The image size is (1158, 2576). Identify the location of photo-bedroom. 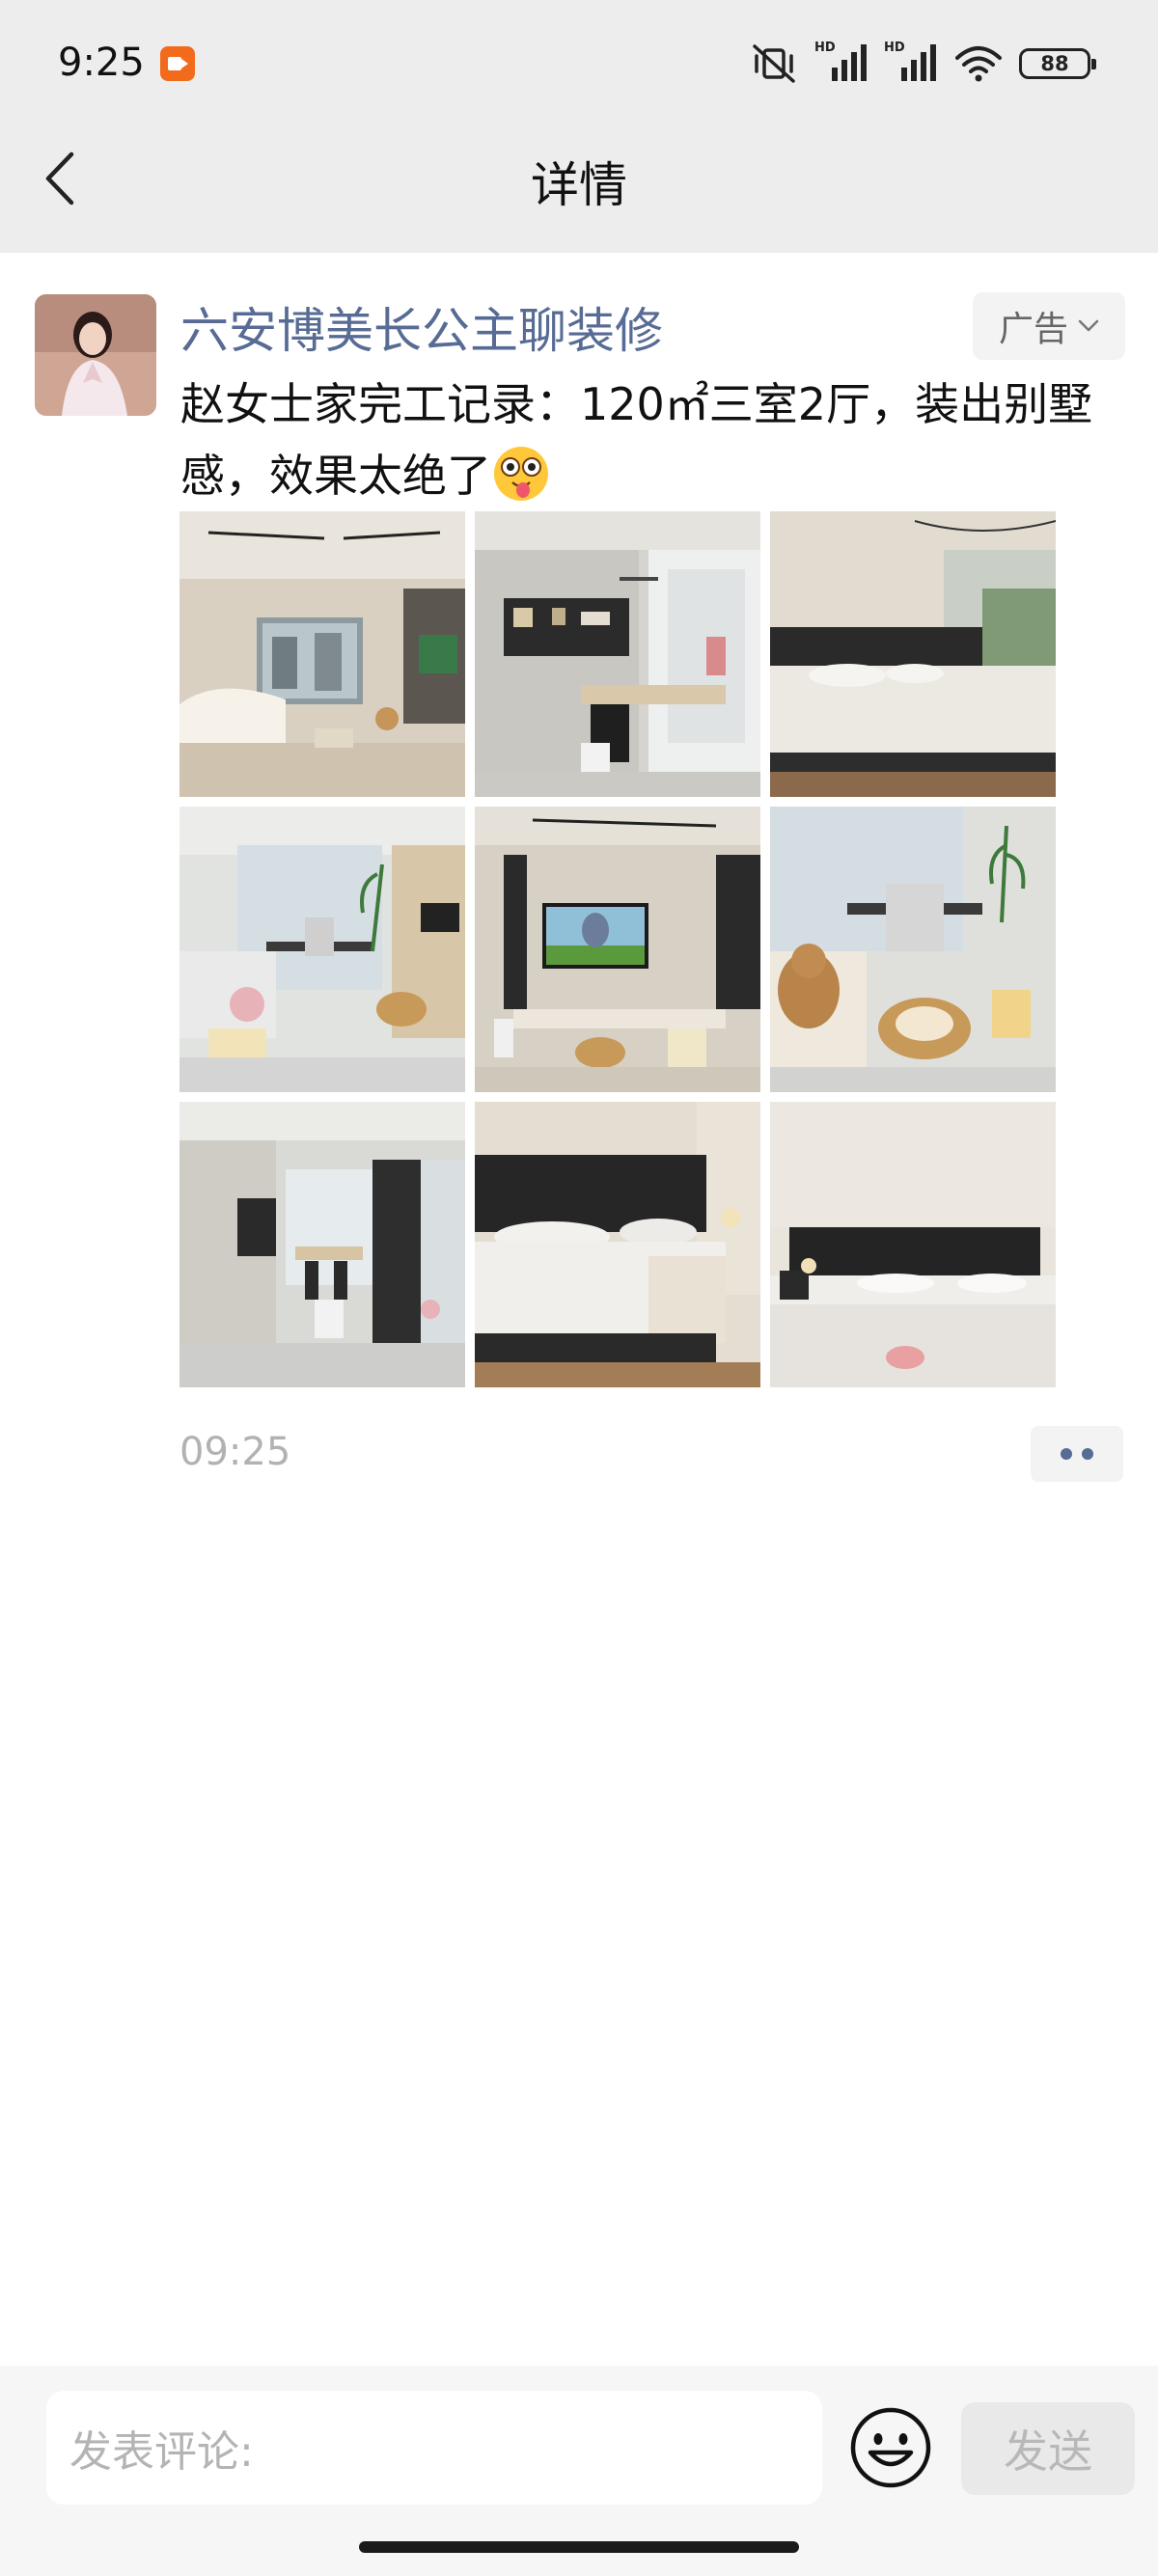
(913, 654).